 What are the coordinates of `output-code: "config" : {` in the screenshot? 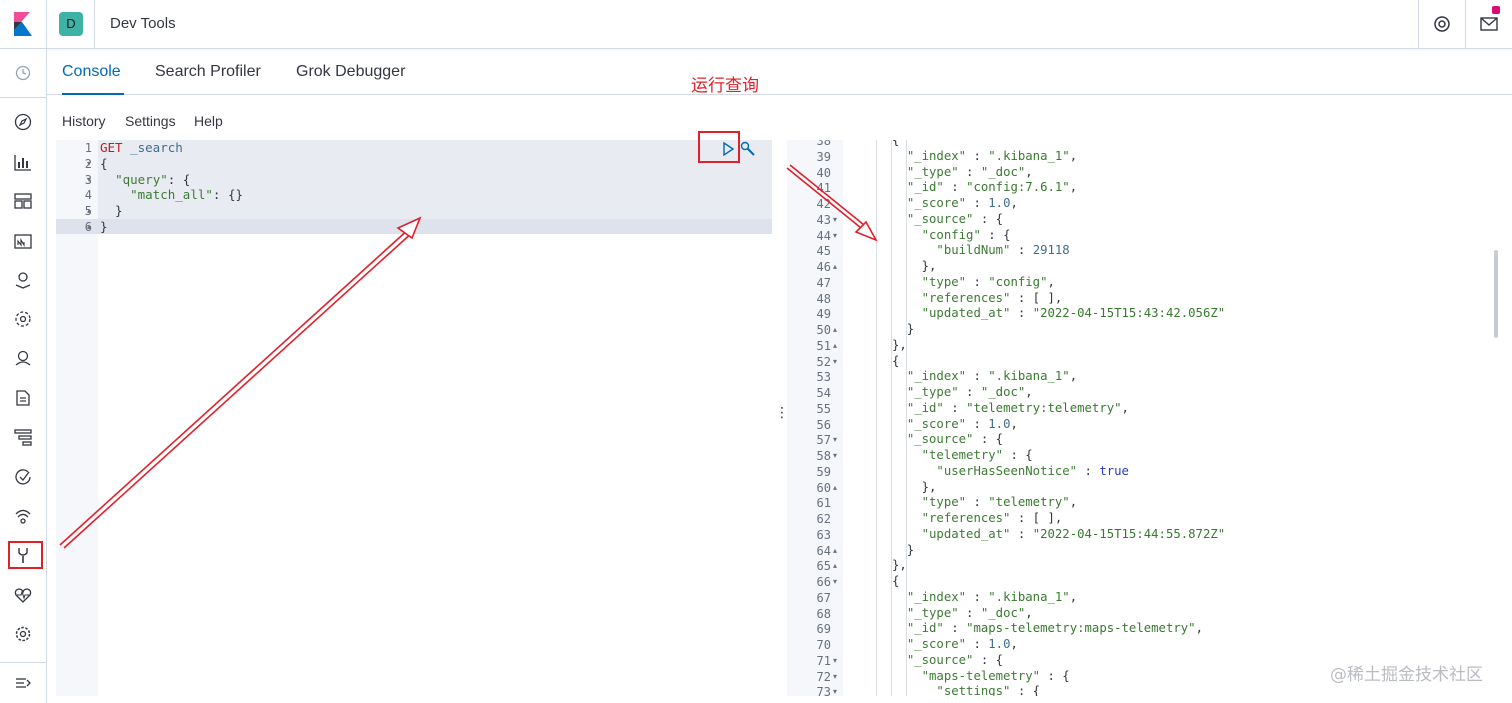 It's located at (951, 235).